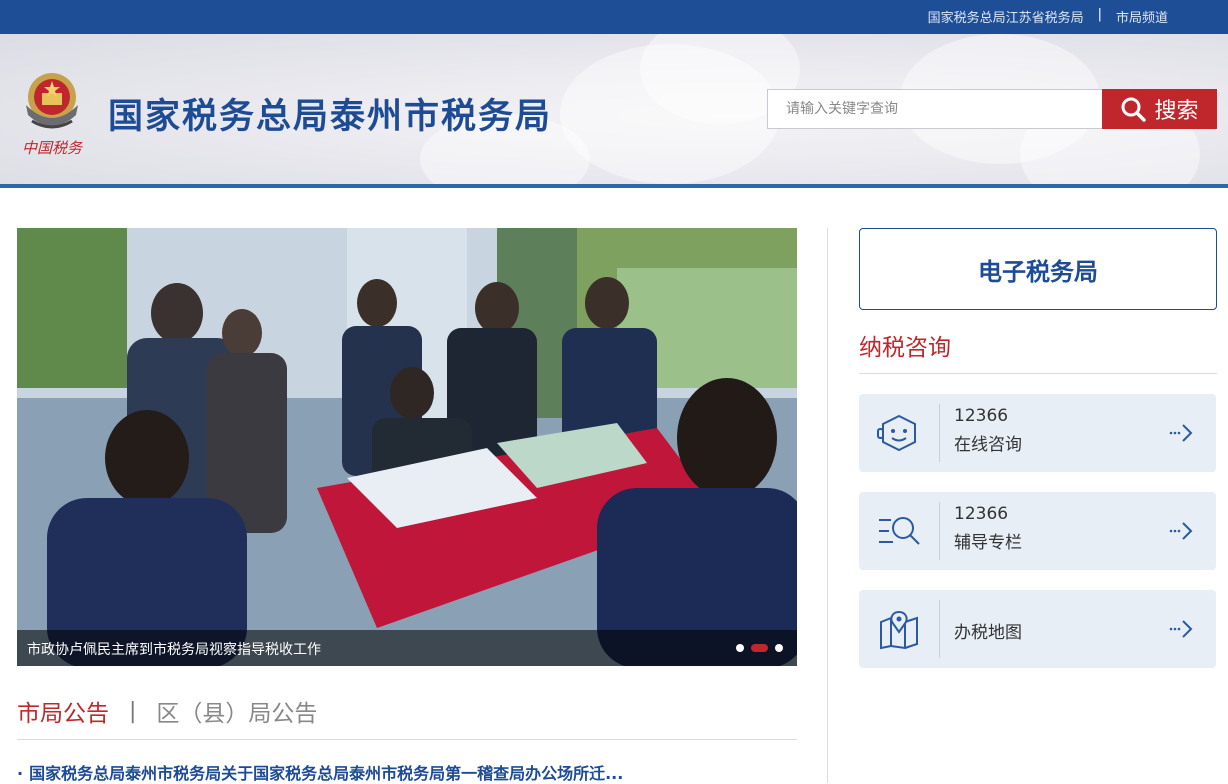  I want to click on online-consult-card: 12366 在线咨询, so click(1037, 433).